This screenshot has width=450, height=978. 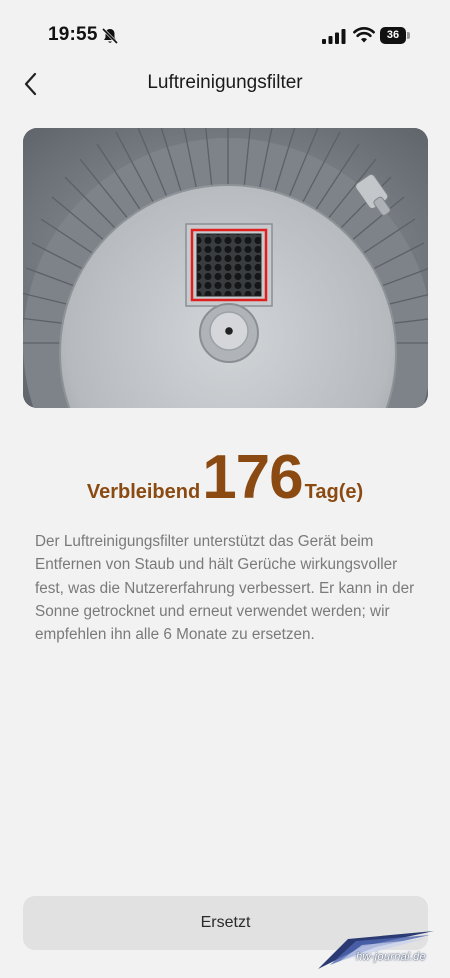 What do you see at coordinates (391, 957) in the screenshot?
I see `watermark-text: hw-journal.de` at bounding box center [391, 957].